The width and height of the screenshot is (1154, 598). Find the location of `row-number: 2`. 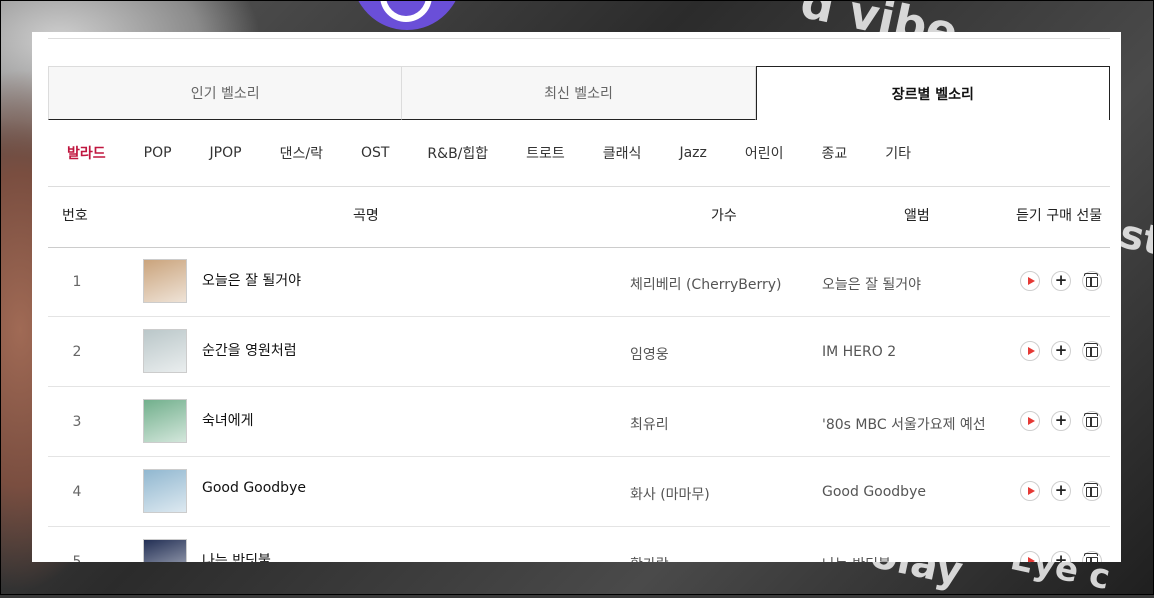

row-number: 2 is located at coordinates (77, 352).